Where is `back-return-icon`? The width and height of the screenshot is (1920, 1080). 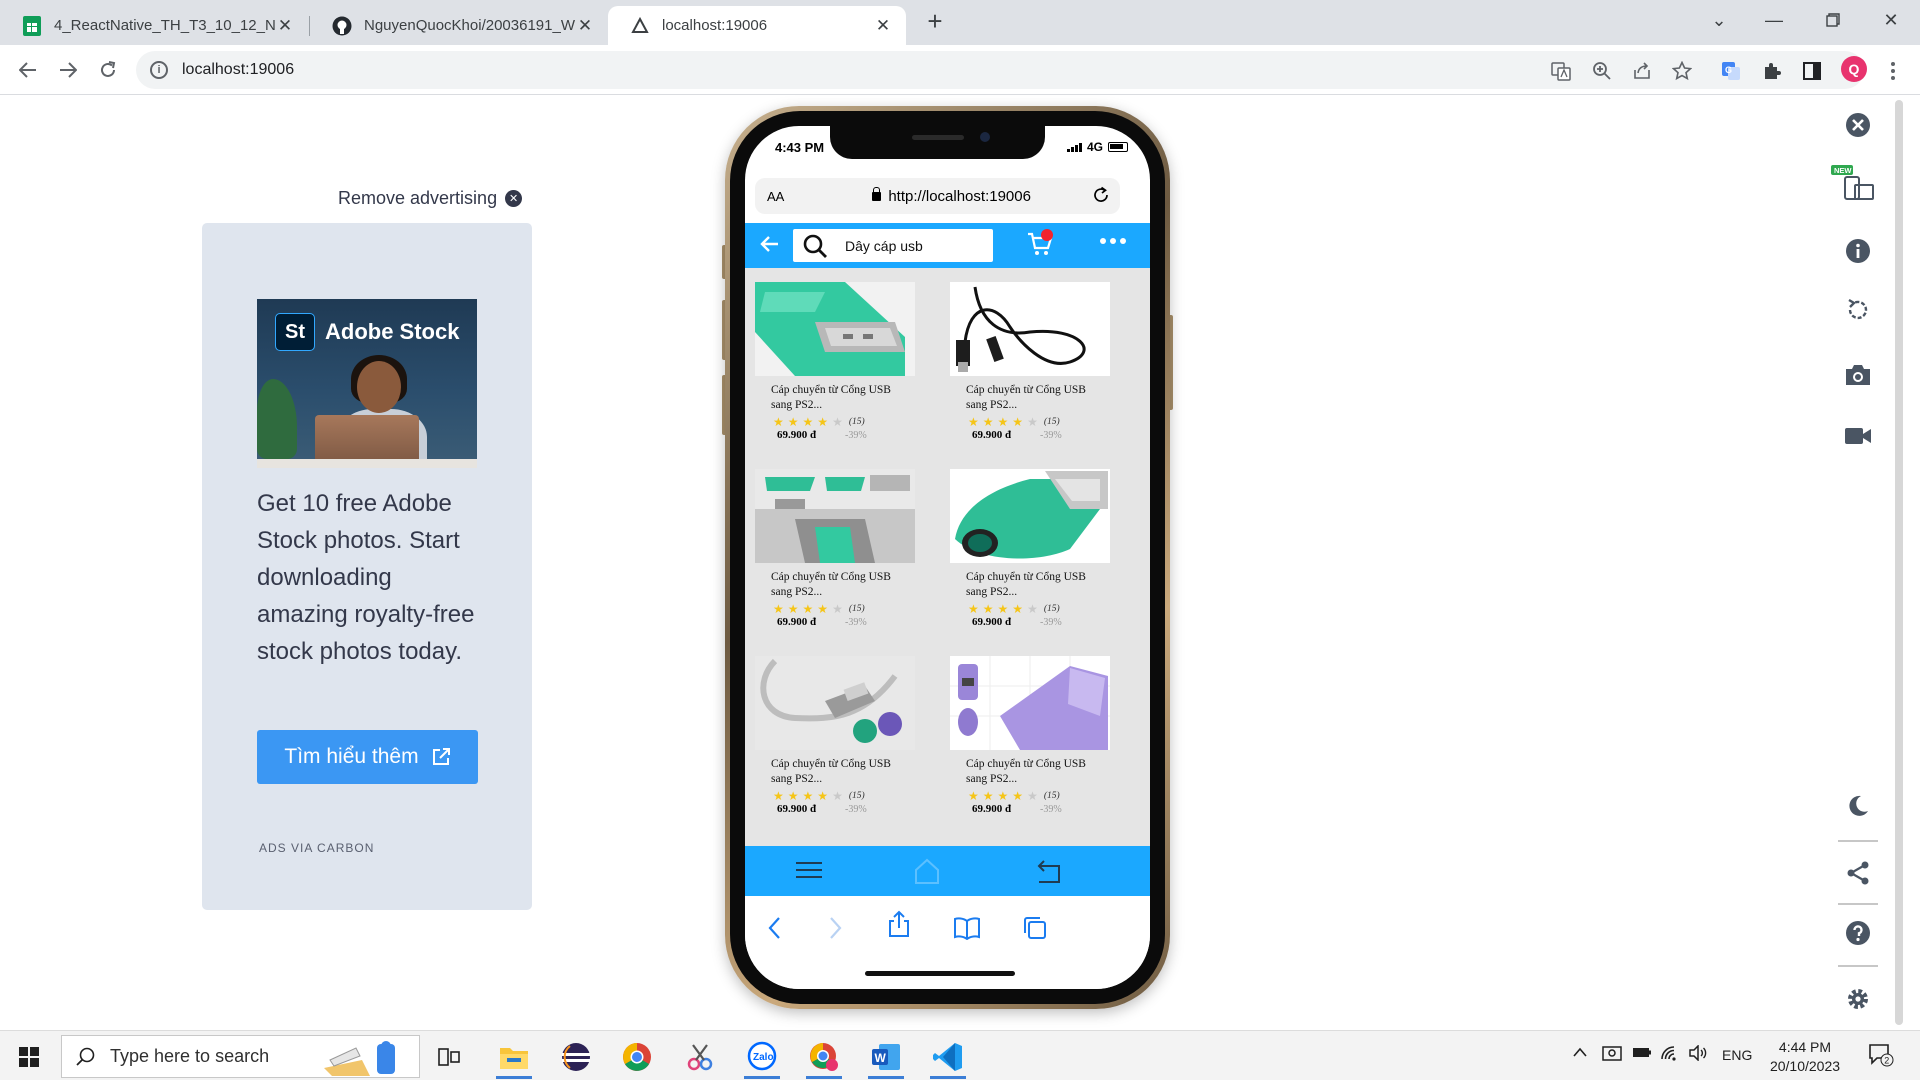 back-return-icon is located at coordinates (1049, 873).